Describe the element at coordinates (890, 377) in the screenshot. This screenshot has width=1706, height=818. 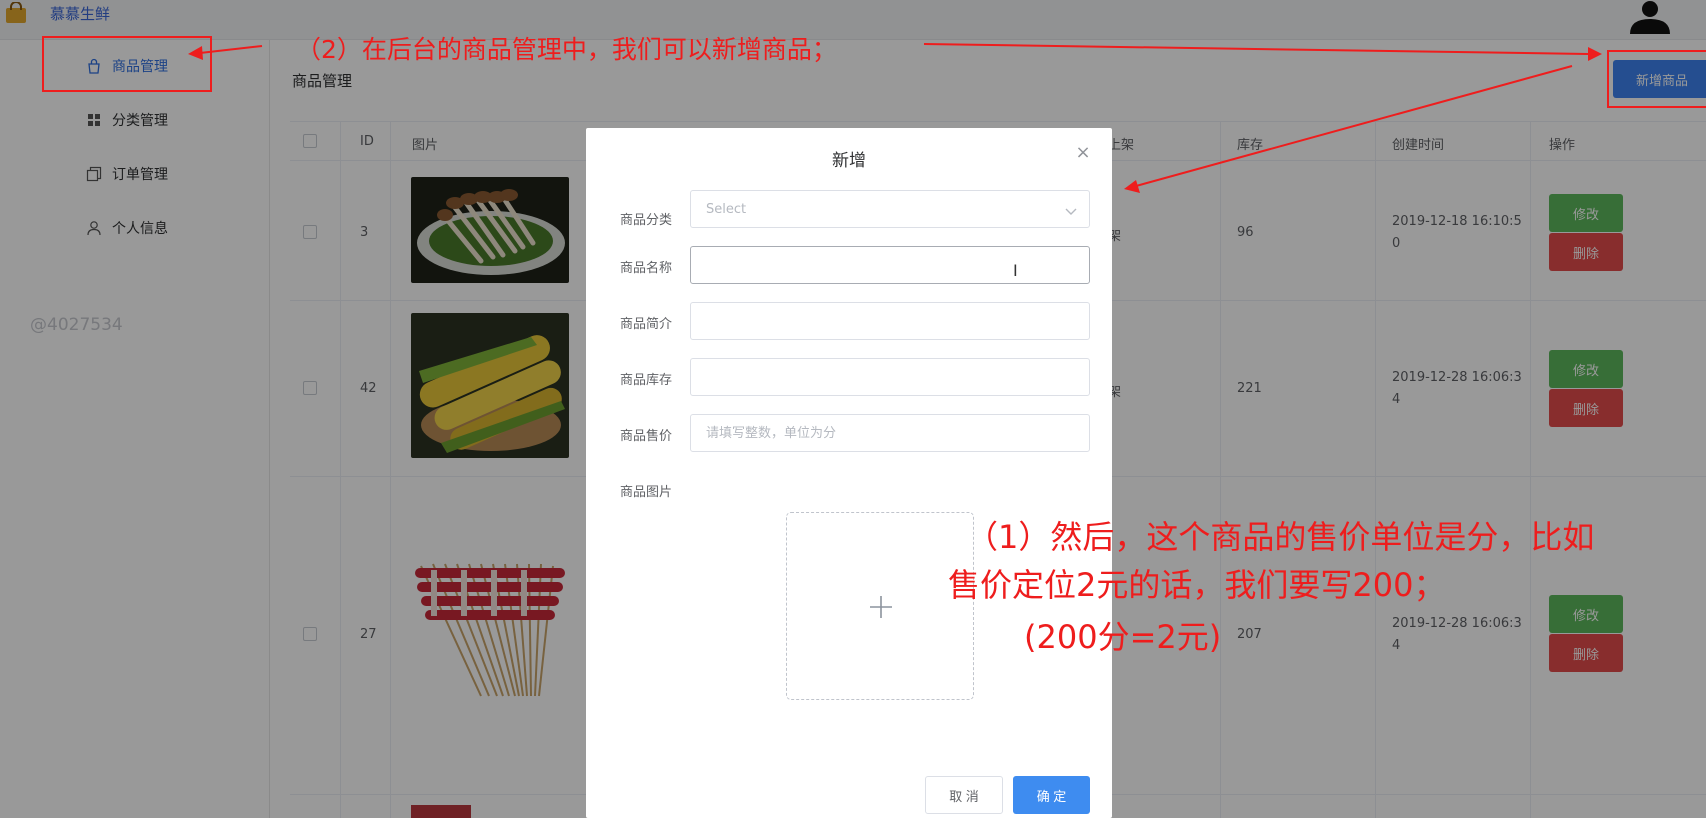
I see `product-stock-input` at that location.